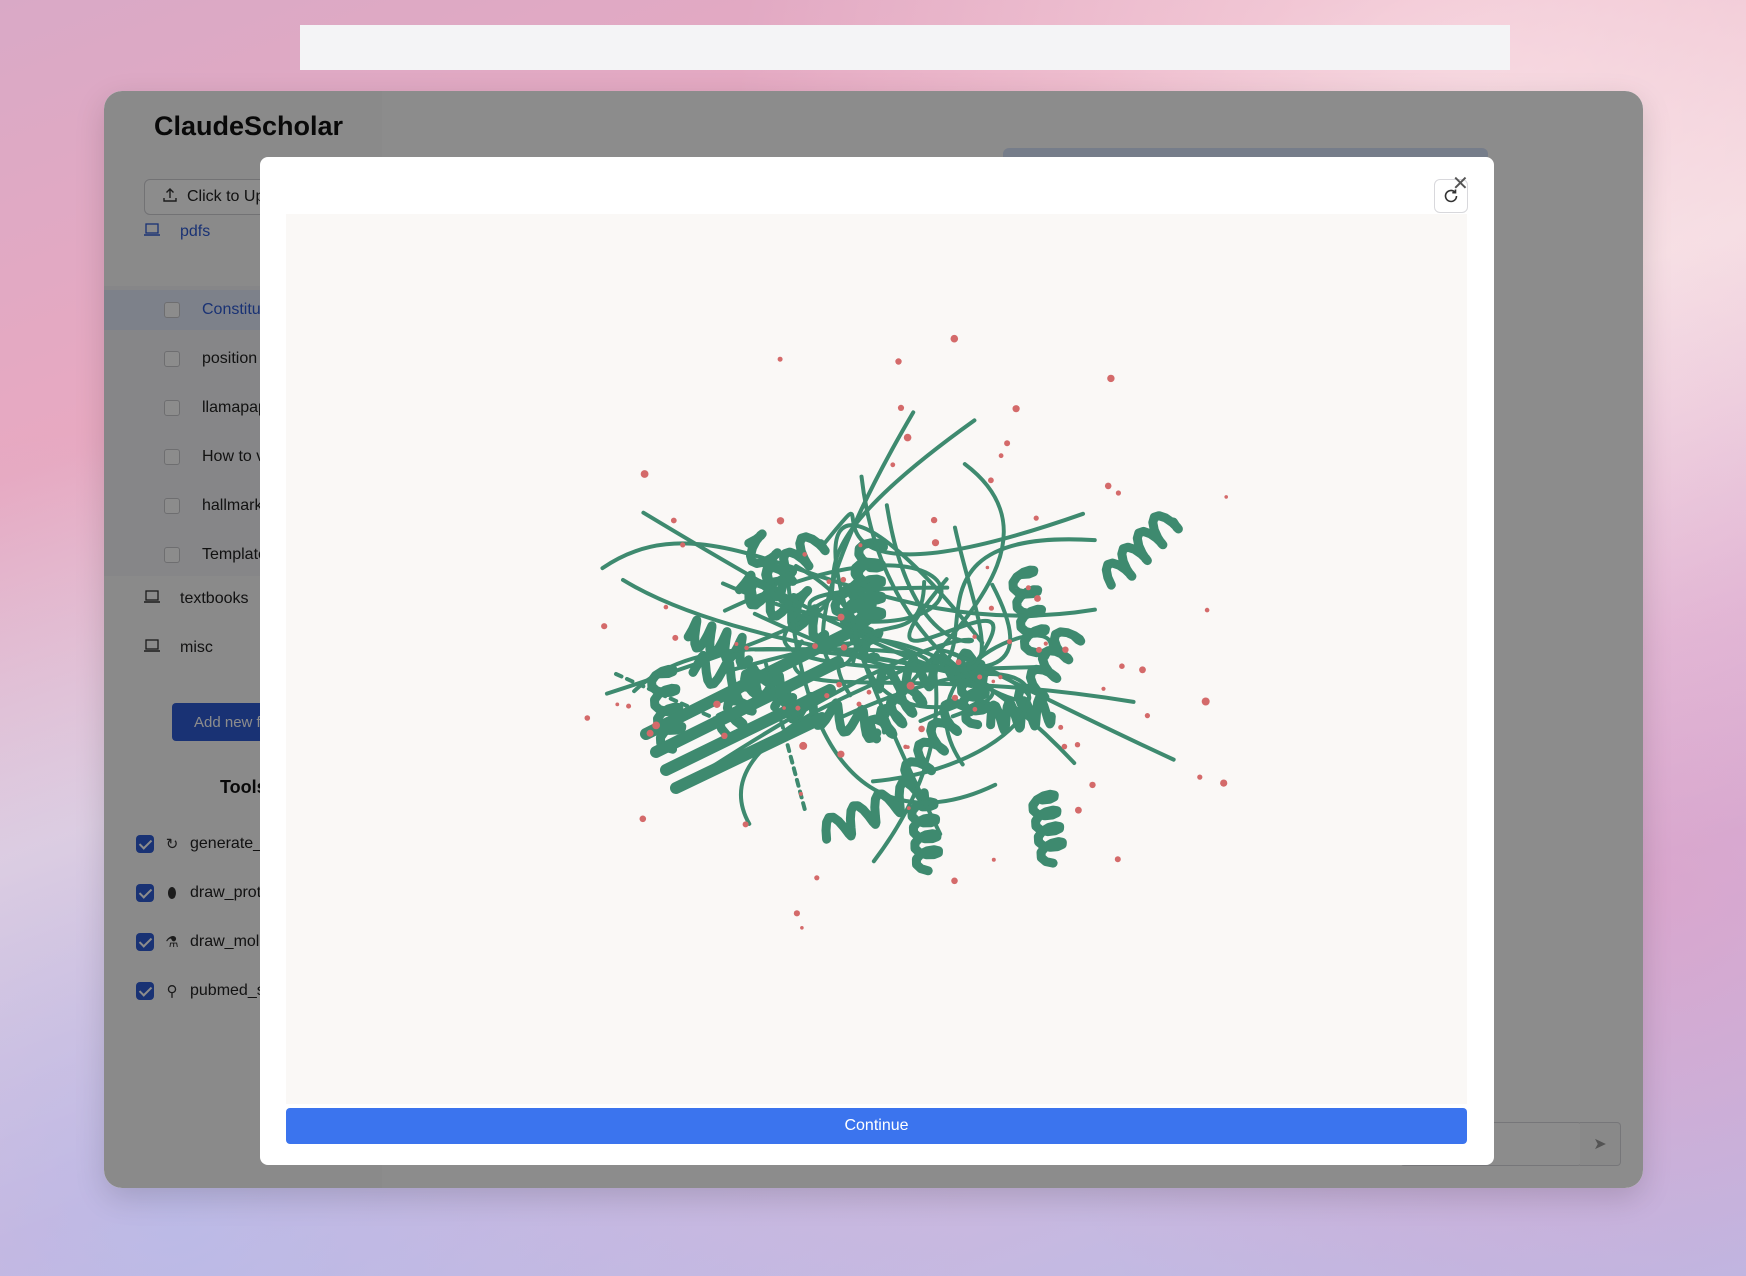  I want to click on continue-button: Continue, so click(876, 1126).